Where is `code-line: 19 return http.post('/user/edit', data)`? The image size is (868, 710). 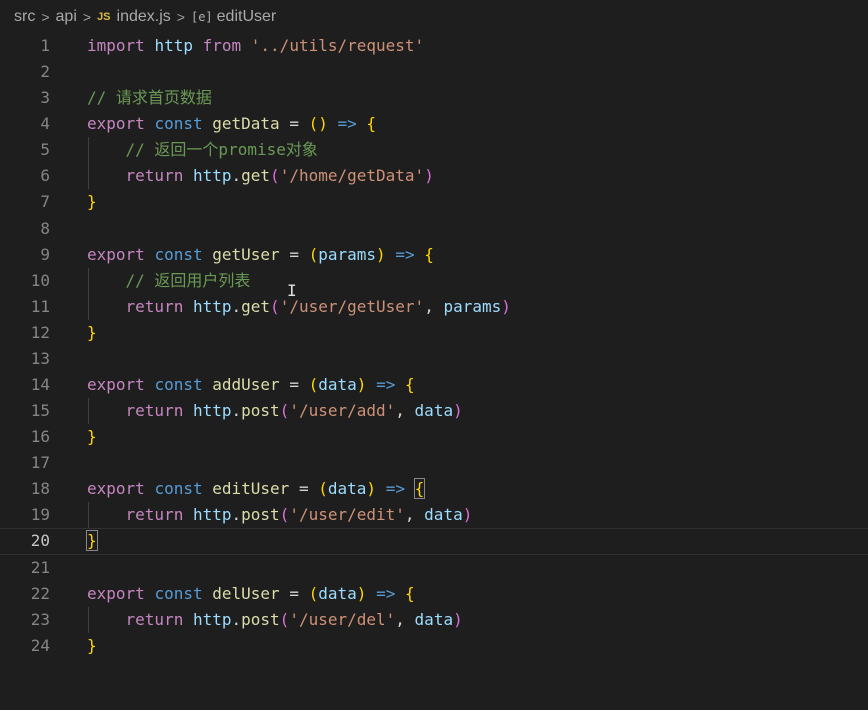
code-line: 19 return http.post('/user/edit', data) is located at coordinates (434, 515).